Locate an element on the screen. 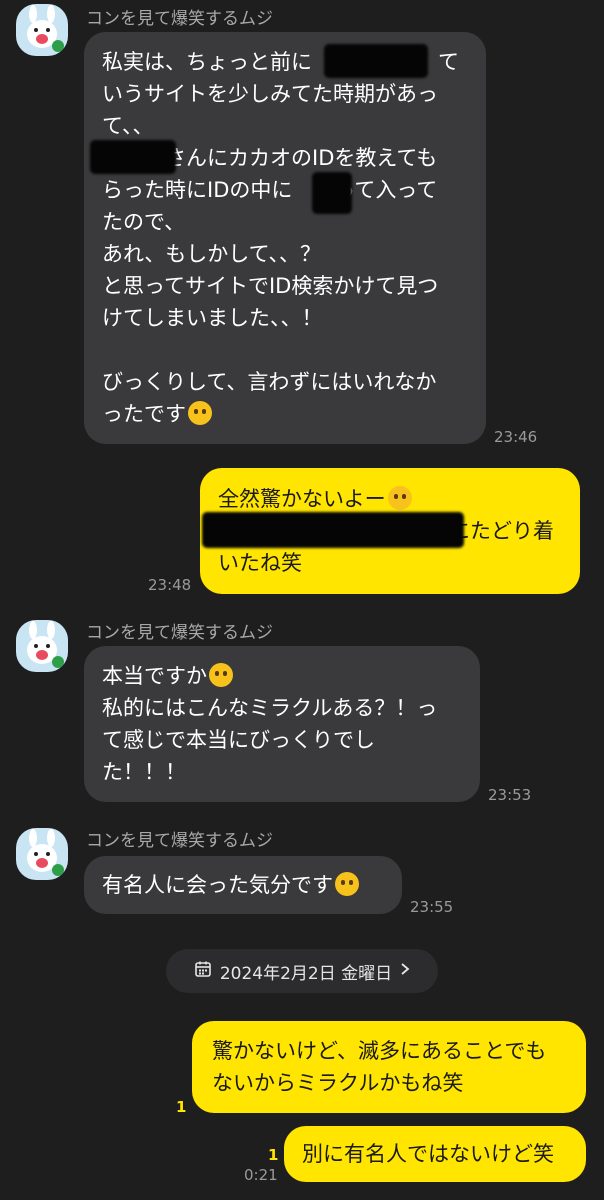  message-timestamp: 23:53 is located at coordinates (510, 795).